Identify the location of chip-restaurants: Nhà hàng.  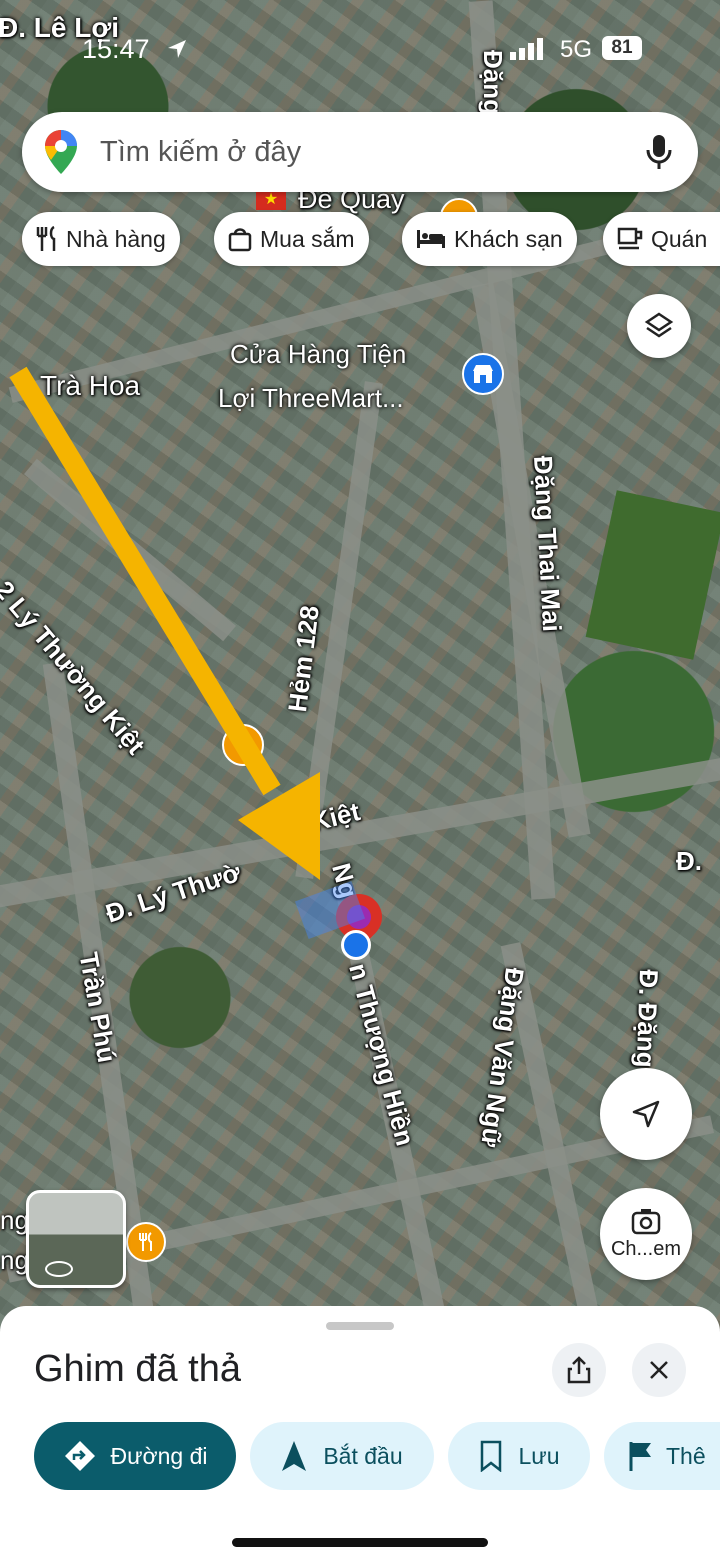
(101, 239).